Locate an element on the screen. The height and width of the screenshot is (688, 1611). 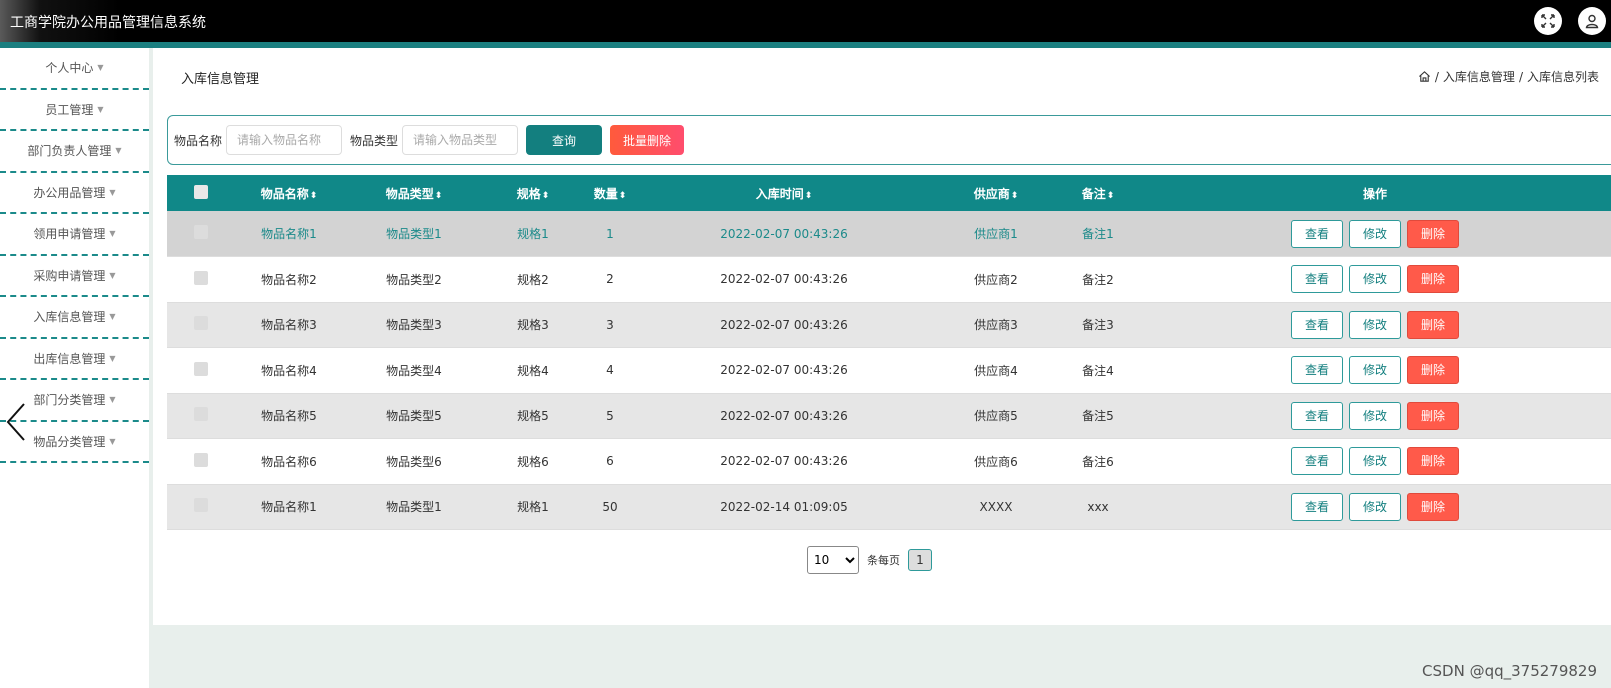
cell-supplier: 供应商6 is located at coordinates (996, 461).